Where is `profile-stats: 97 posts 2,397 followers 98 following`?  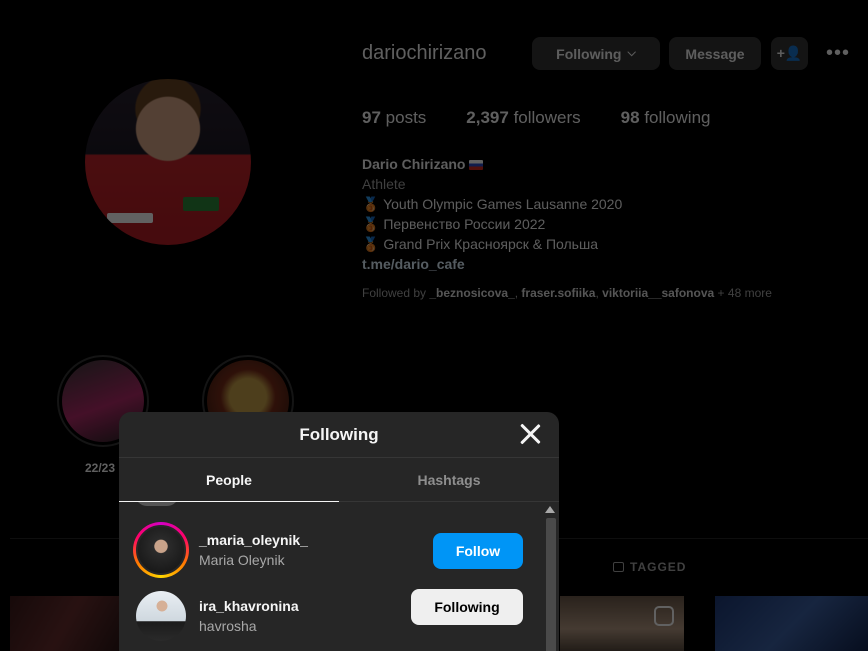
profile-stats: 97 posts 2,397 followers 98 following is located at coordinates (536, 118).